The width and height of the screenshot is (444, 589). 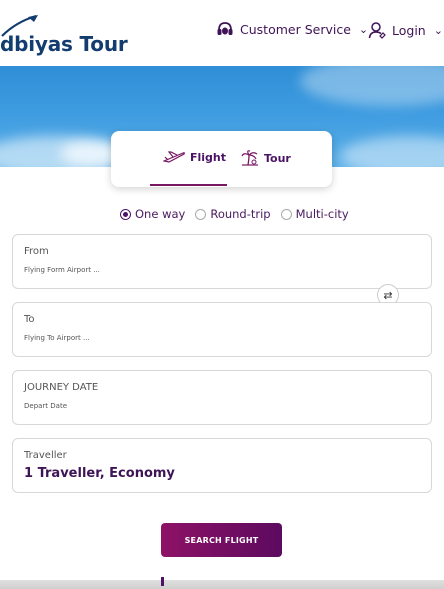 I want to click on palm-tree-icon, so click(x=249, y=158).